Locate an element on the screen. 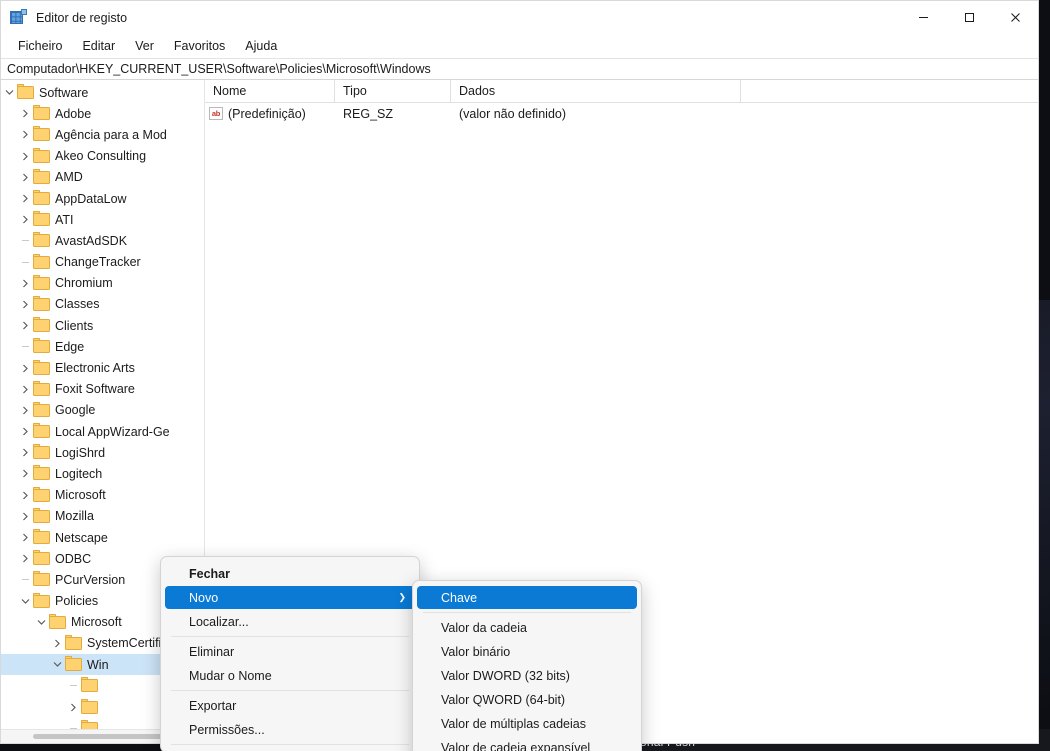  tree-node-chromium: Chromium is located at coordinates (102, 283).